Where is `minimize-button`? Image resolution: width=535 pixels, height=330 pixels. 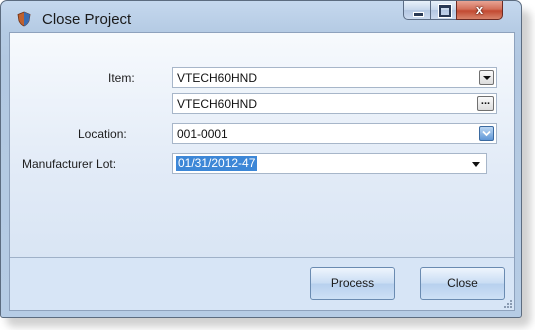
minimize-button is located at coordinates (417, 10).